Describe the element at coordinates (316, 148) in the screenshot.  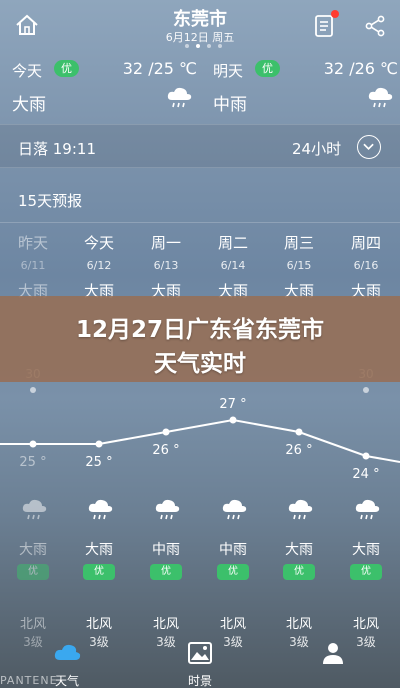
I see `hourly-toggle-label: 24小时` at that location.